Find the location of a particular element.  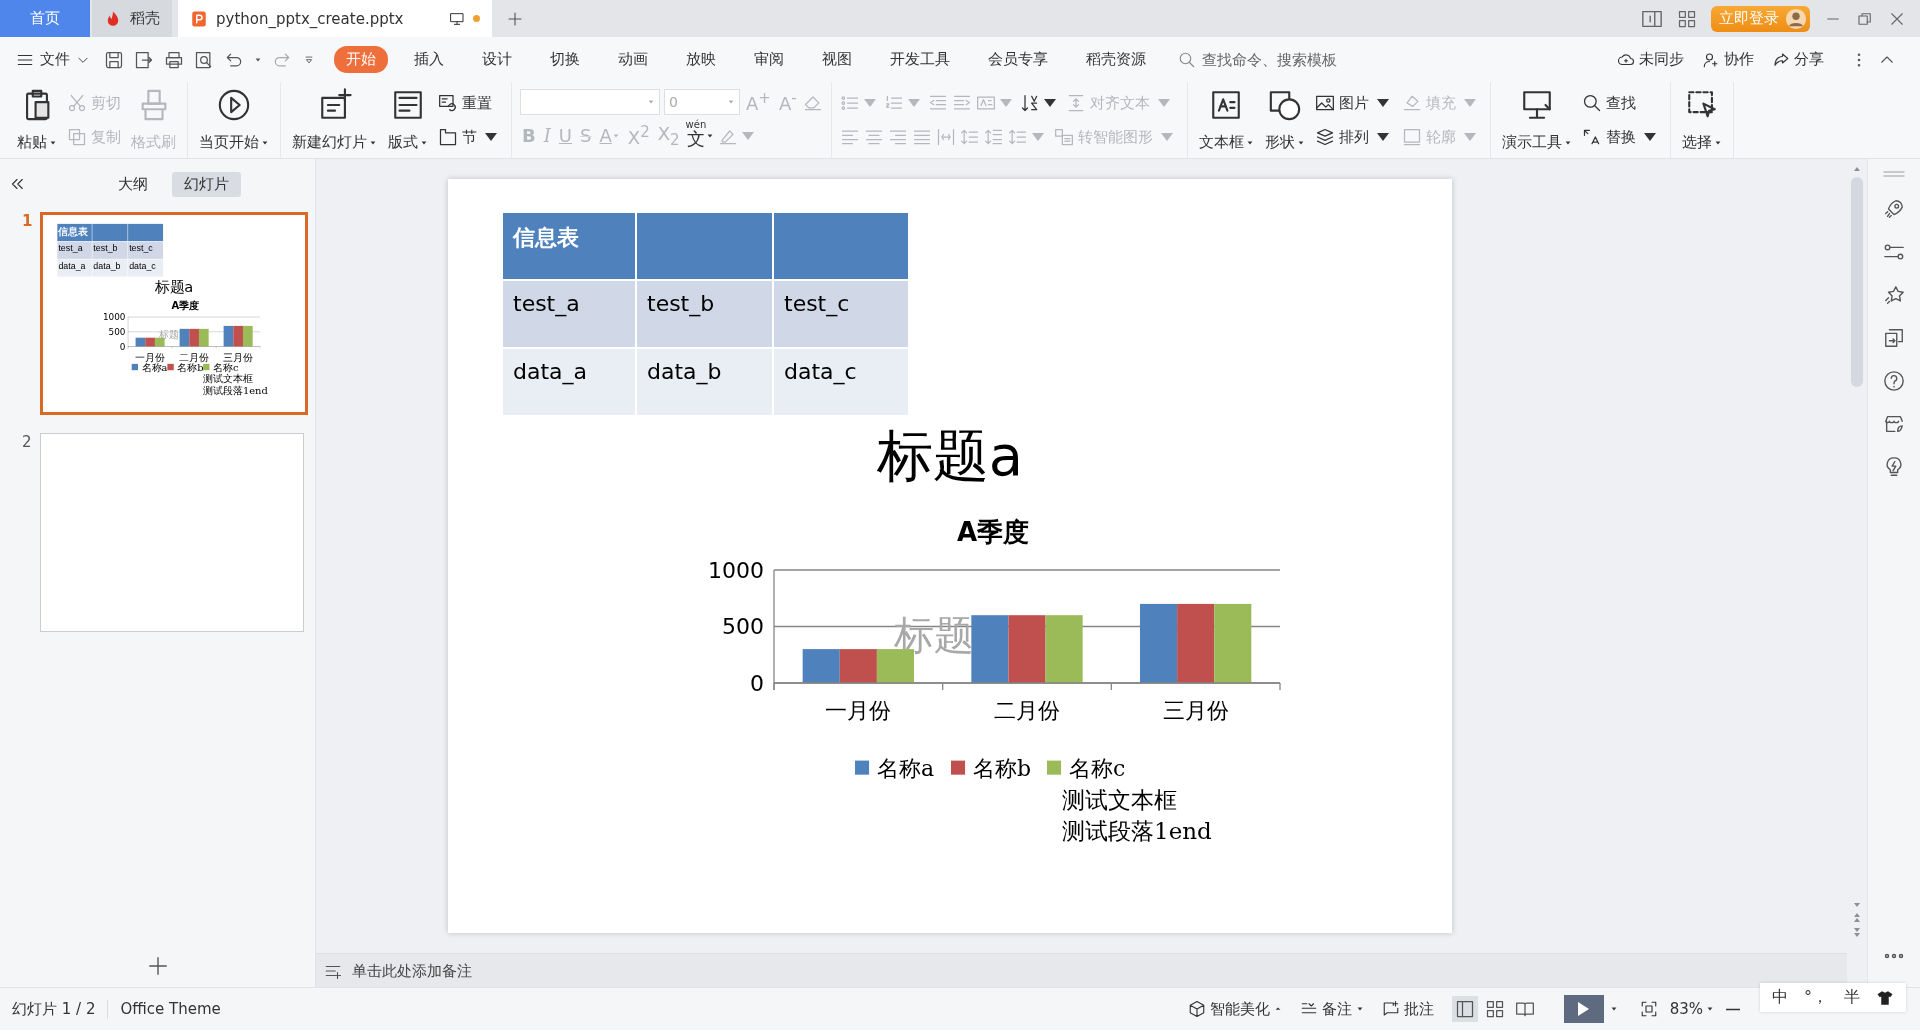

paint-bucket-icon is located at coordinates (1411, 103).